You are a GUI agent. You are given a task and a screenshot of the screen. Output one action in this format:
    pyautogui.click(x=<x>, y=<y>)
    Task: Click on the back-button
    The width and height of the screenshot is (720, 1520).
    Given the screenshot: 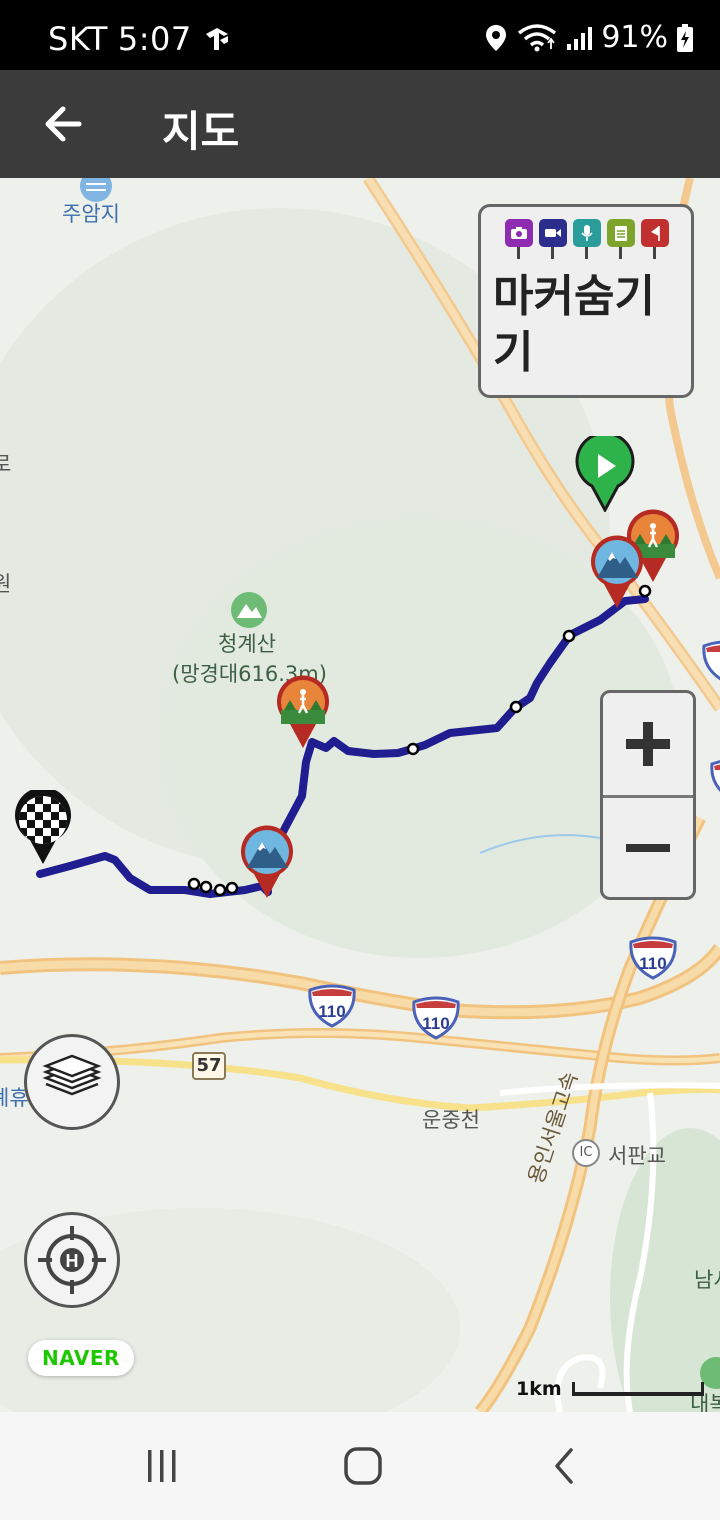 What is the action you would take?
    pyautogui.click(x=63, y=124)
    